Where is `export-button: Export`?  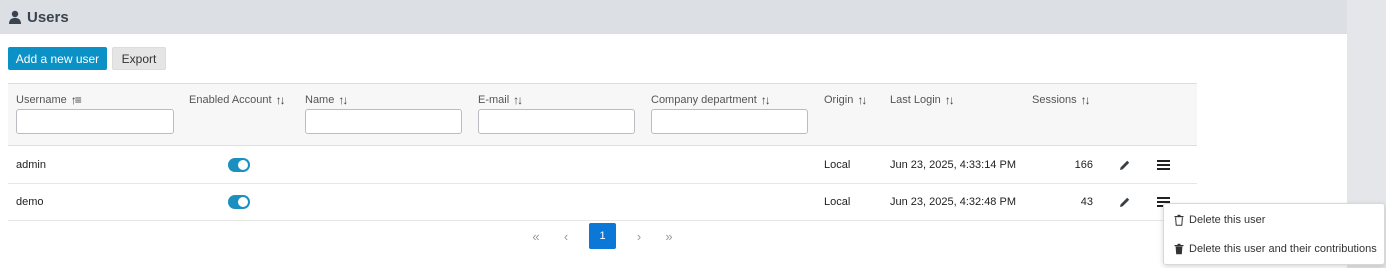
export-button: Export is located at coordinates (139, 58).